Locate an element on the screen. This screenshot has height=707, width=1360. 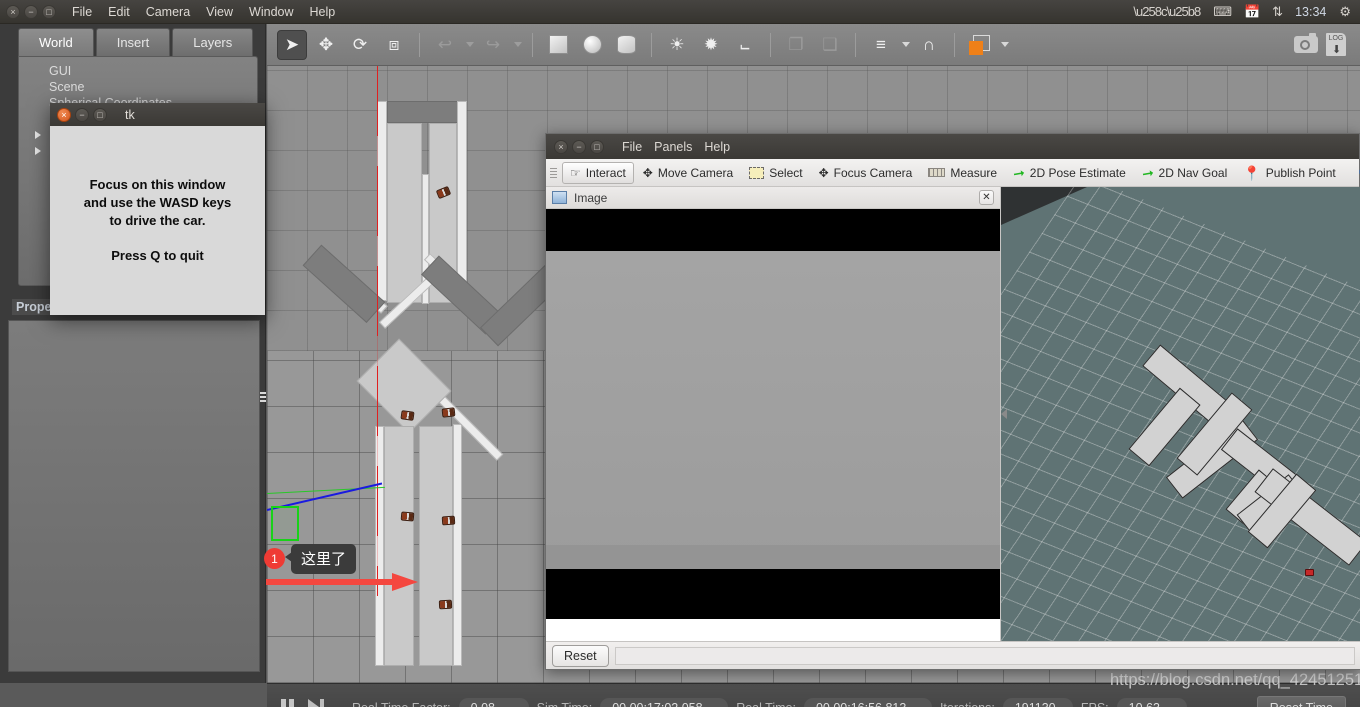
clock: 13:34 is located at coordinates (1310, 12).